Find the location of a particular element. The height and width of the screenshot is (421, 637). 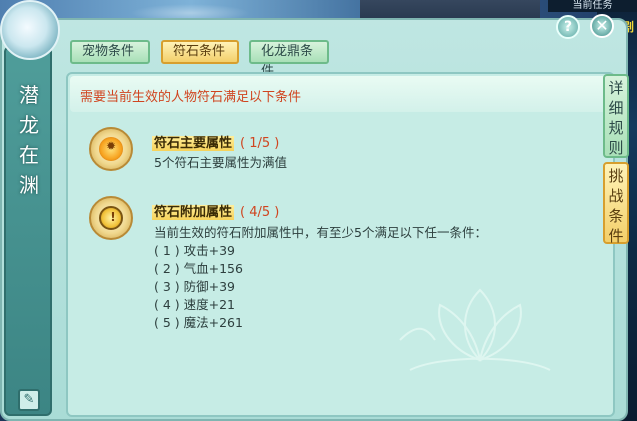

edit-icon: ✎ is located at coordinates (29, 400).